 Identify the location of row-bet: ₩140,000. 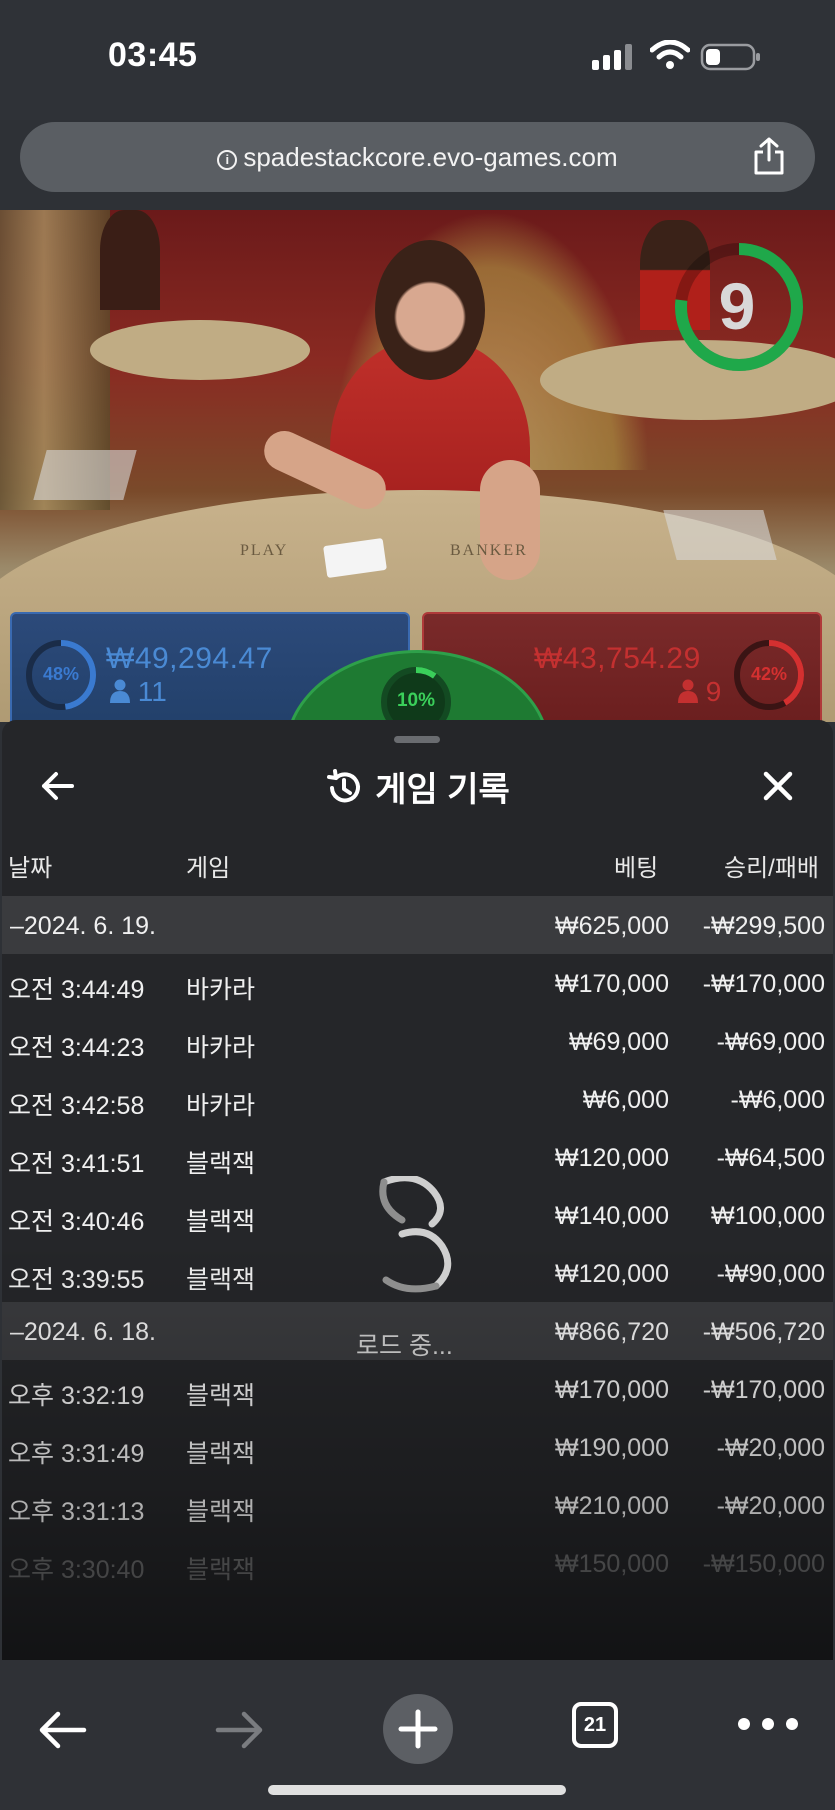
(612, 1216).